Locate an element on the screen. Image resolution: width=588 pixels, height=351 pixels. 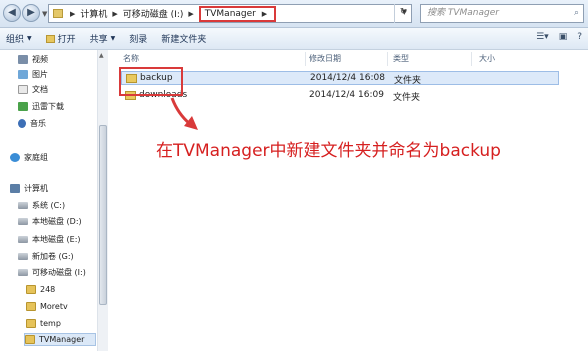
sidebar-item-drive-d: 本地磁盘 (D:) is located at coordinates (50, 221).